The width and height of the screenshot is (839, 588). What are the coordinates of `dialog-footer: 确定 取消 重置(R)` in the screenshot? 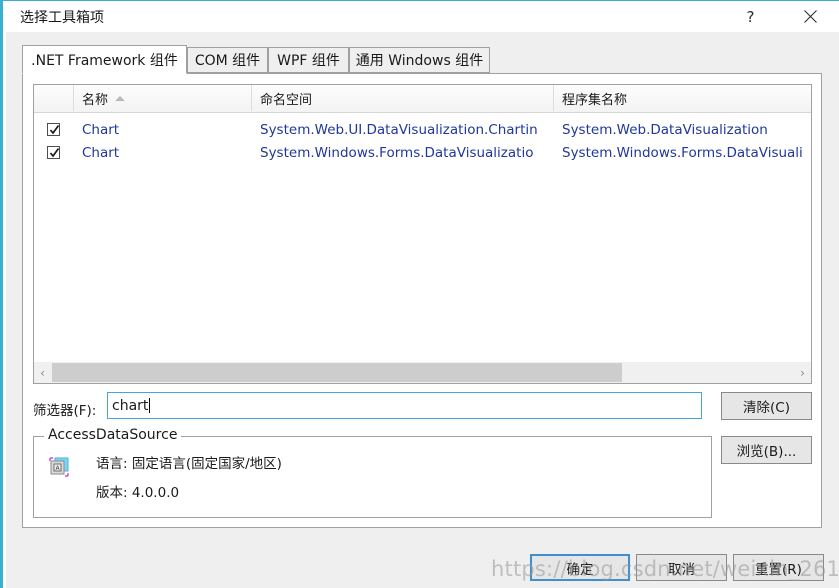 It's located at (422, 565).